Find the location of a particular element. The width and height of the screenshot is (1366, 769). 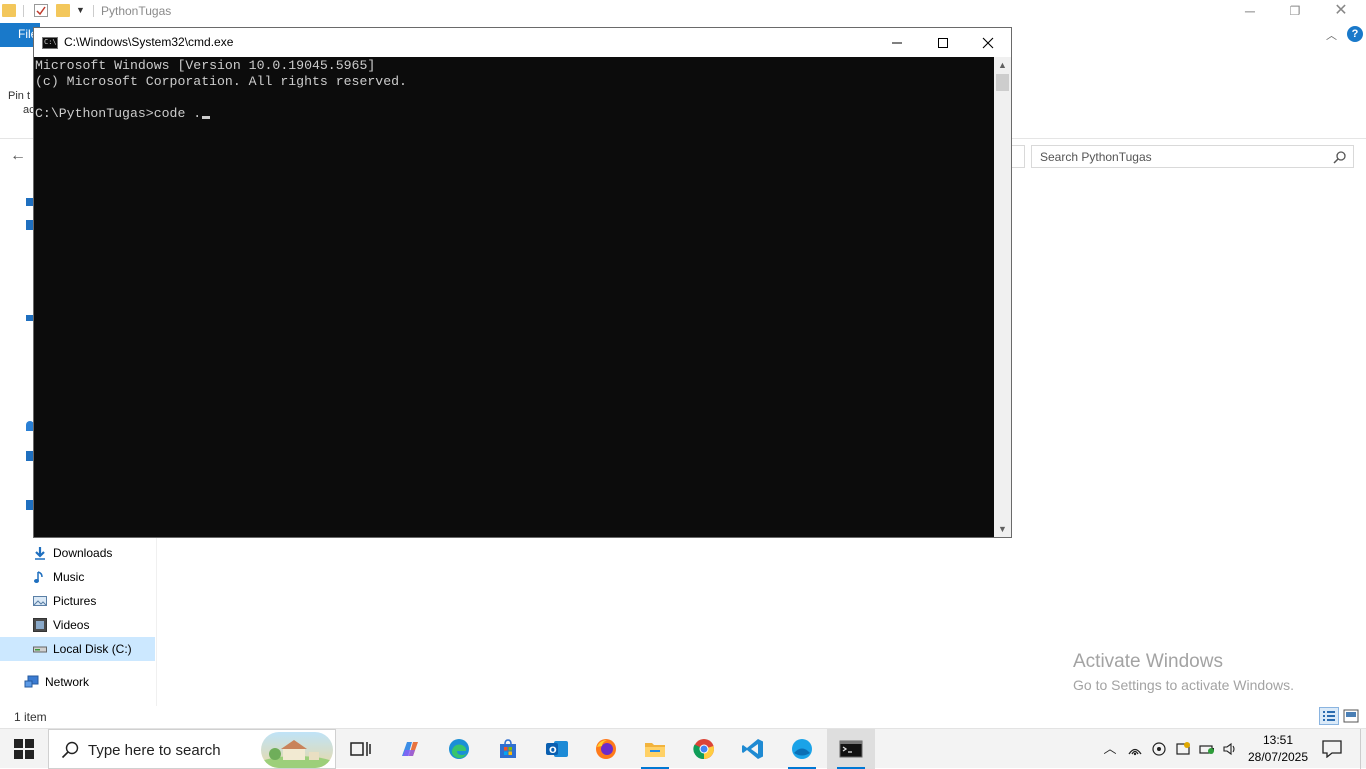

pin-label-line2: ac is located at coordinates (29, 110).